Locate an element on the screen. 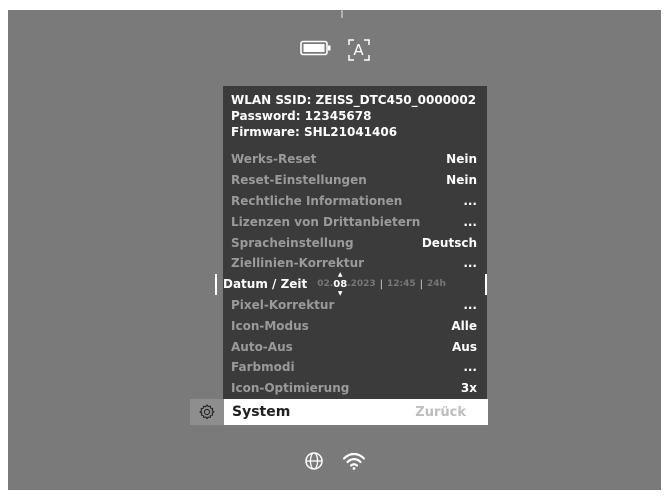 The image size is (669, 501). menu-item-icon-modus: Icon-Modus Alle is located at coordinates (355, 325).